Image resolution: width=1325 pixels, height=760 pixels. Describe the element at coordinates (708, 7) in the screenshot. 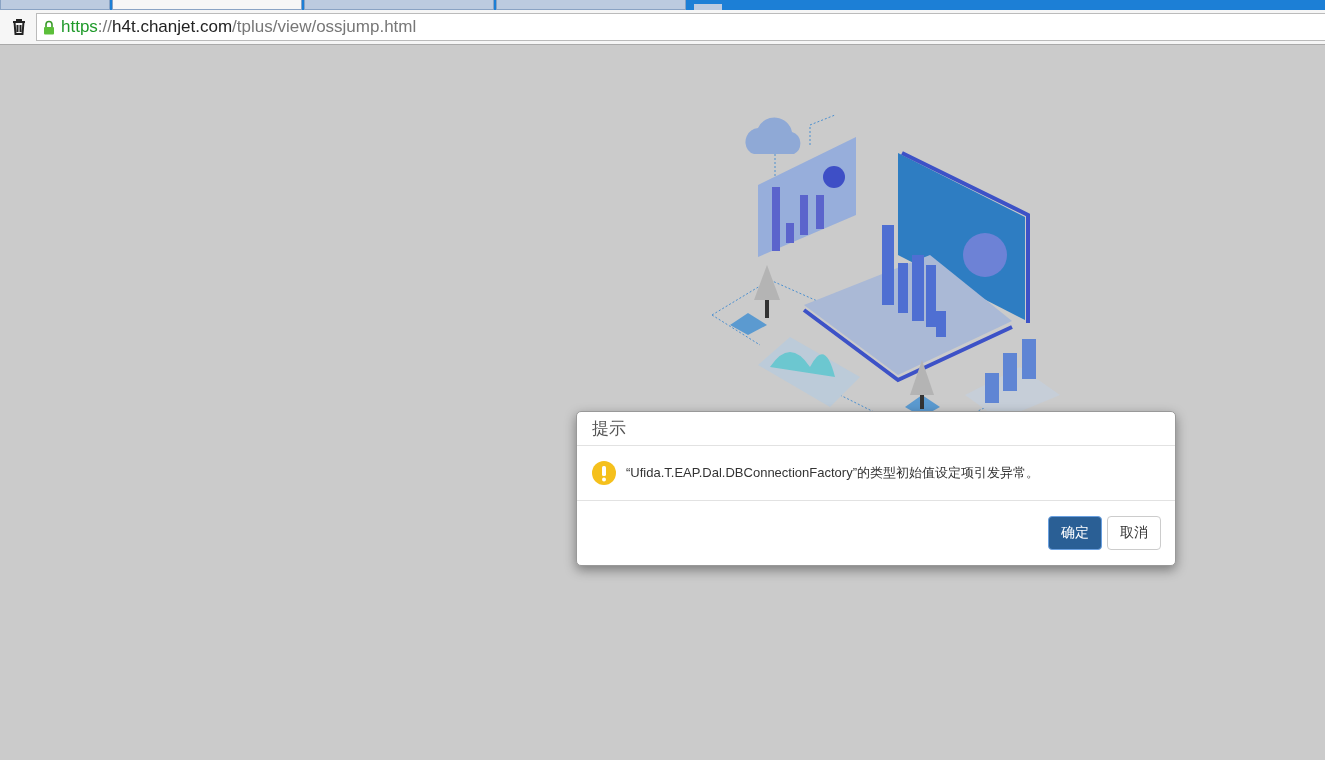

I see `new-tab-button` at that location.